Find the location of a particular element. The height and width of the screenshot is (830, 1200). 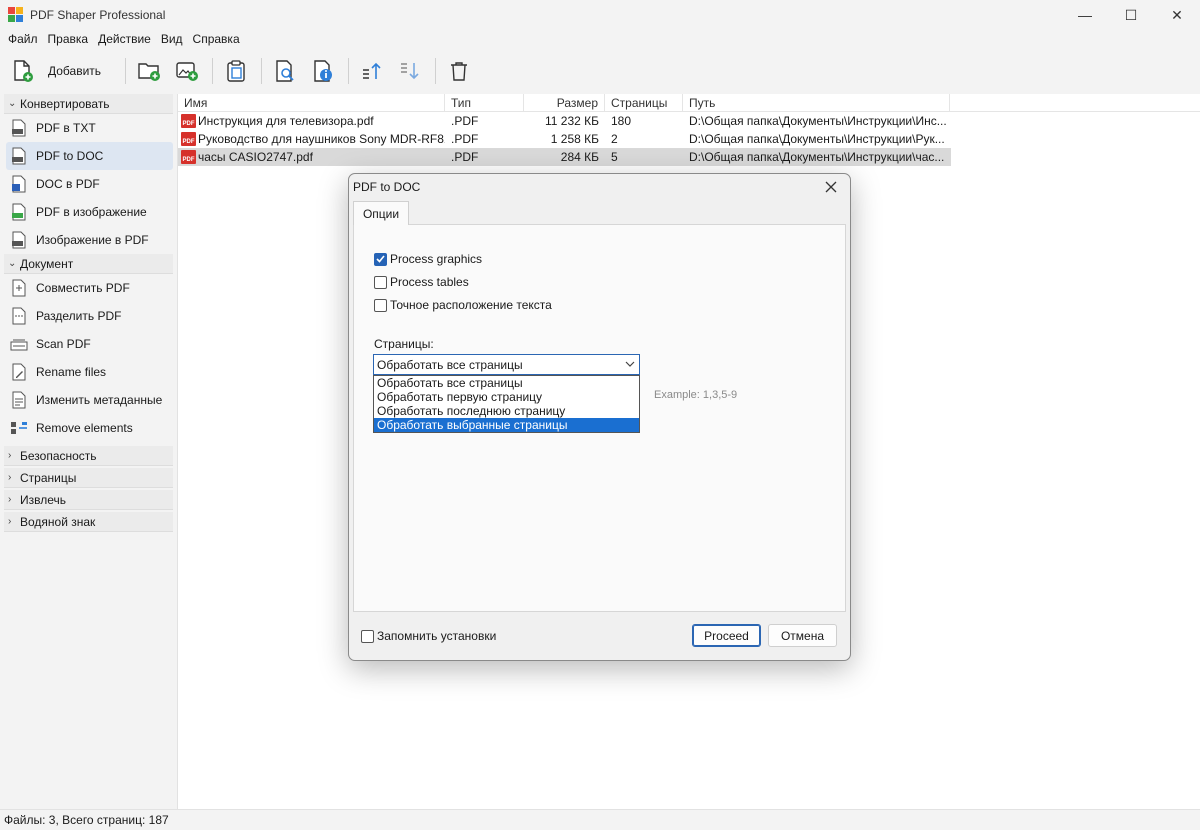

properties-button is located at coordinates (323, 71).